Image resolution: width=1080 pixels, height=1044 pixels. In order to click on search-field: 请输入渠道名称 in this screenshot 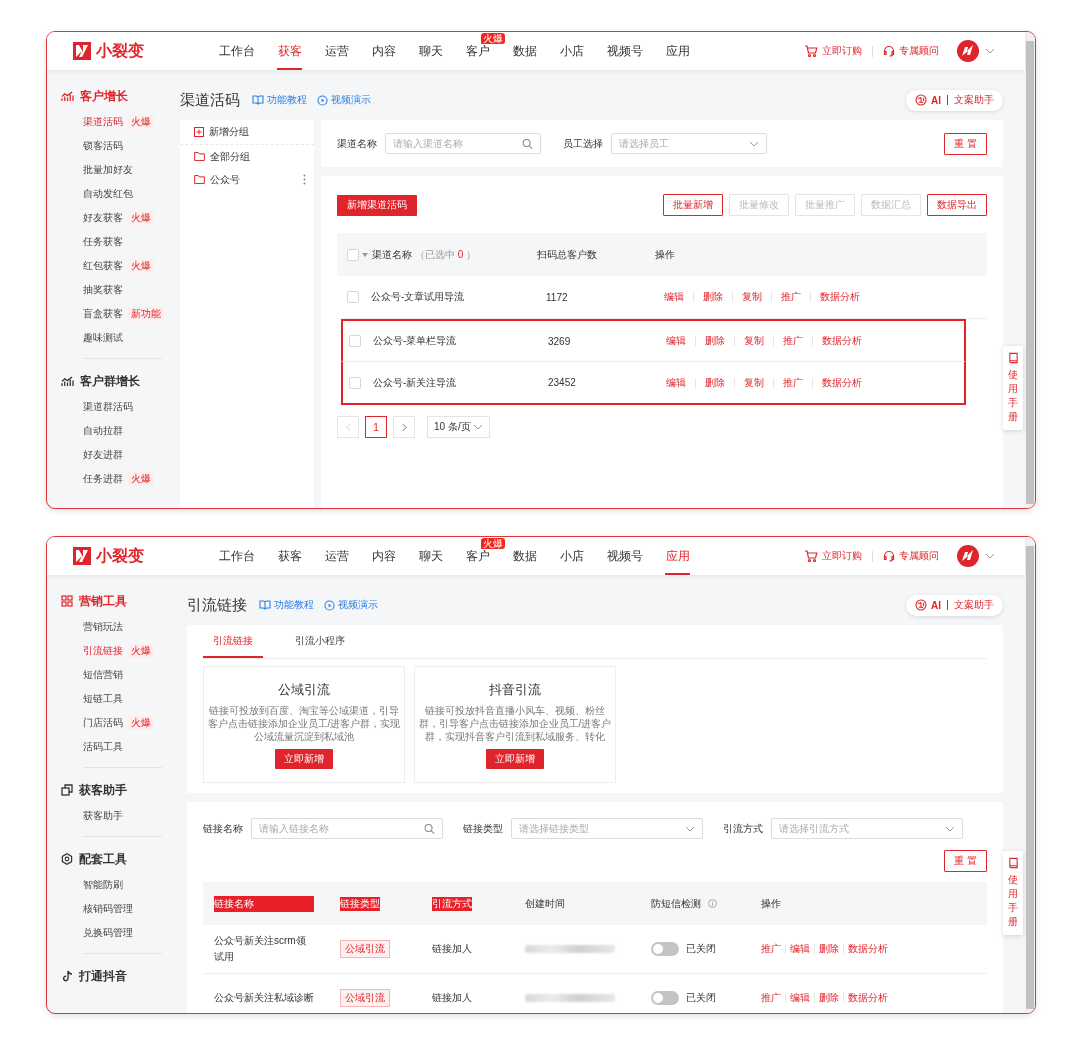, I will do `click(463, 143)`.